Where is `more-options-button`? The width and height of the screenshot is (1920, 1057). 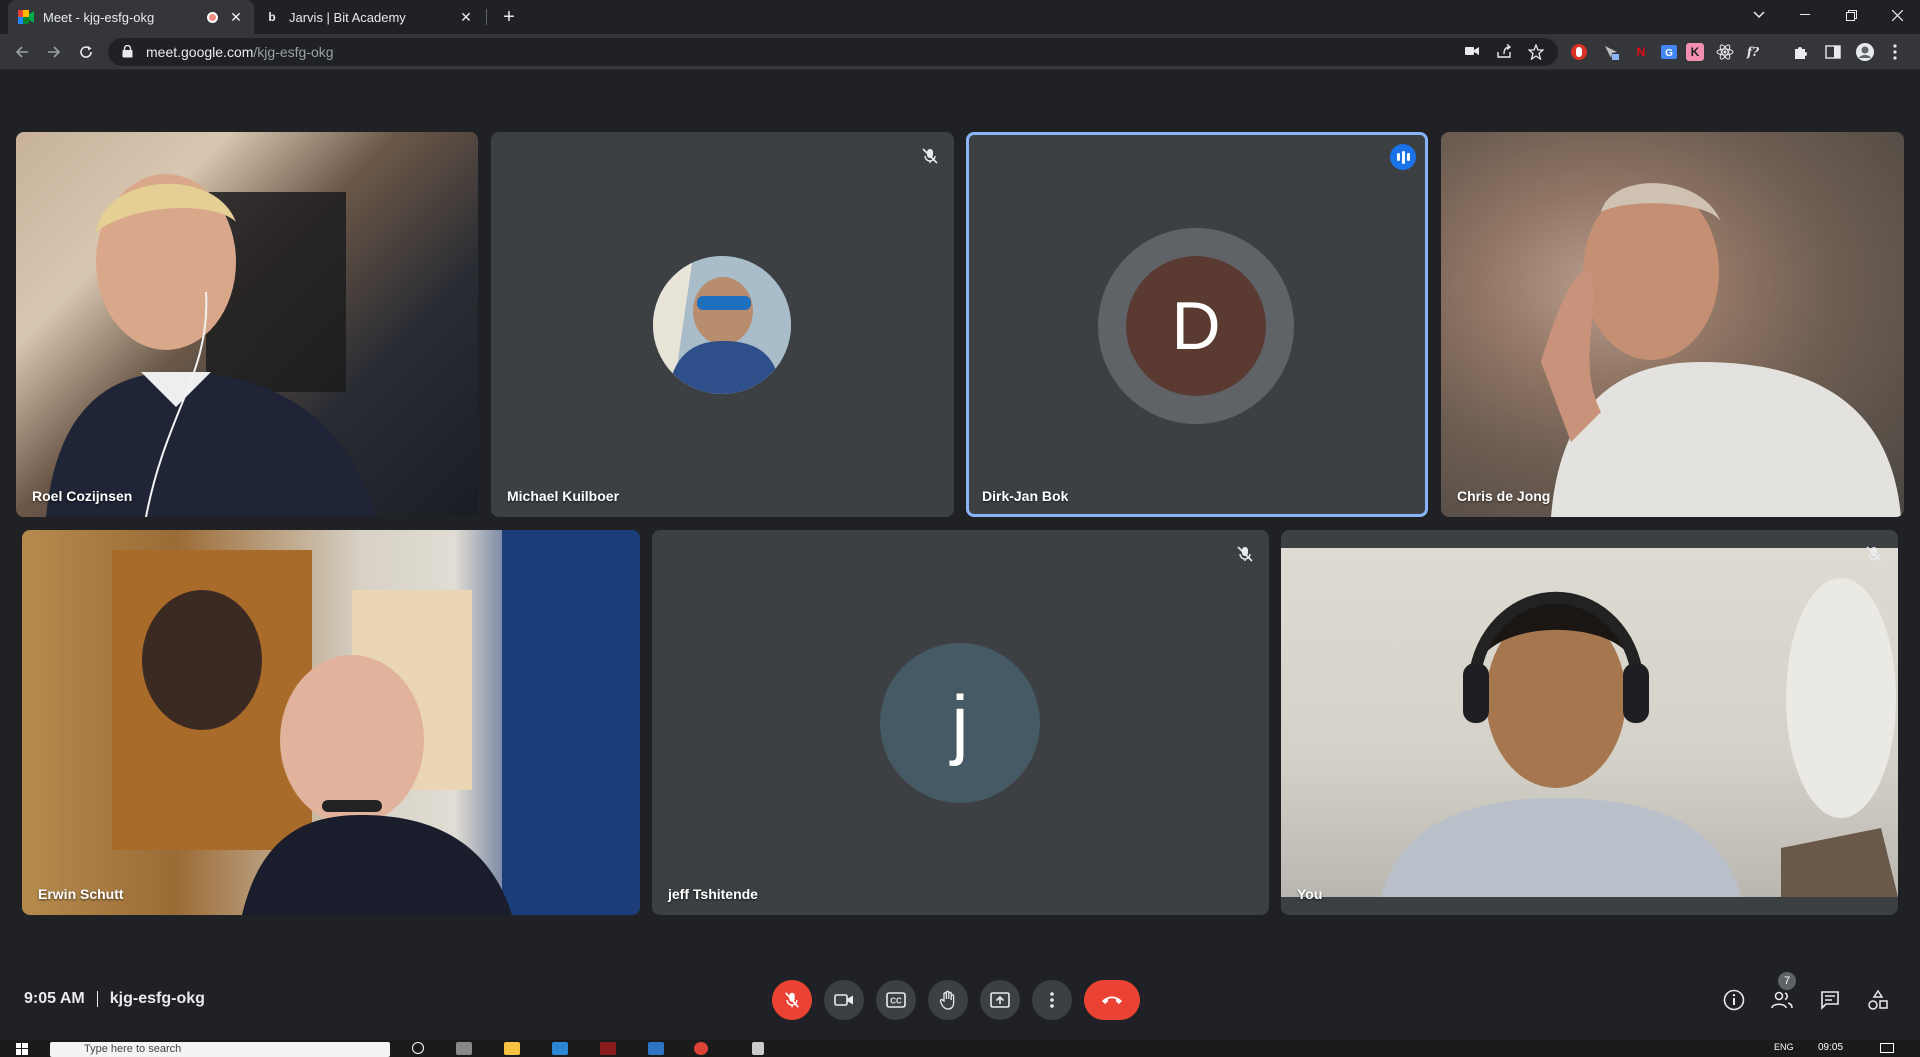 more-options-button is located at coordinates (1052, 1000).